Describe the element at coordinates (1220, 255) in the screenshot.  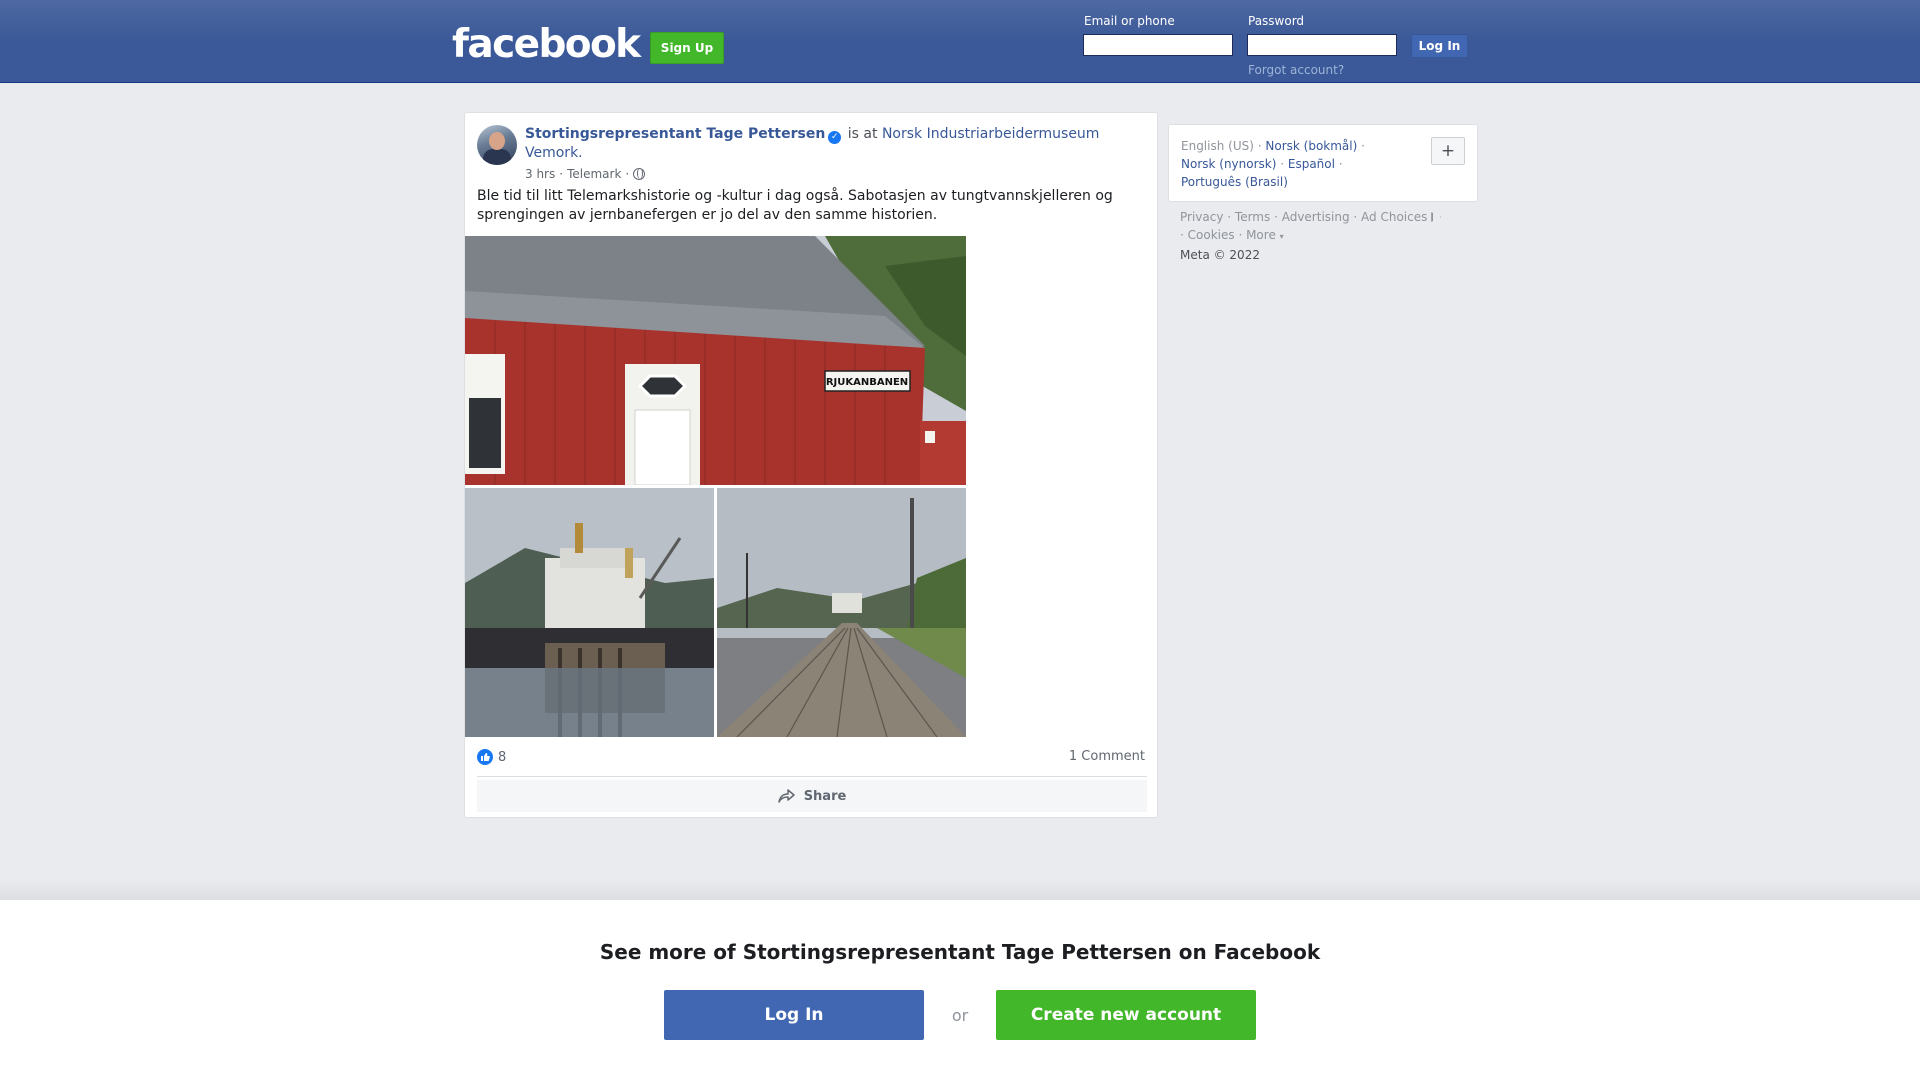
I see `copyright: Meta © 2022` at that location.